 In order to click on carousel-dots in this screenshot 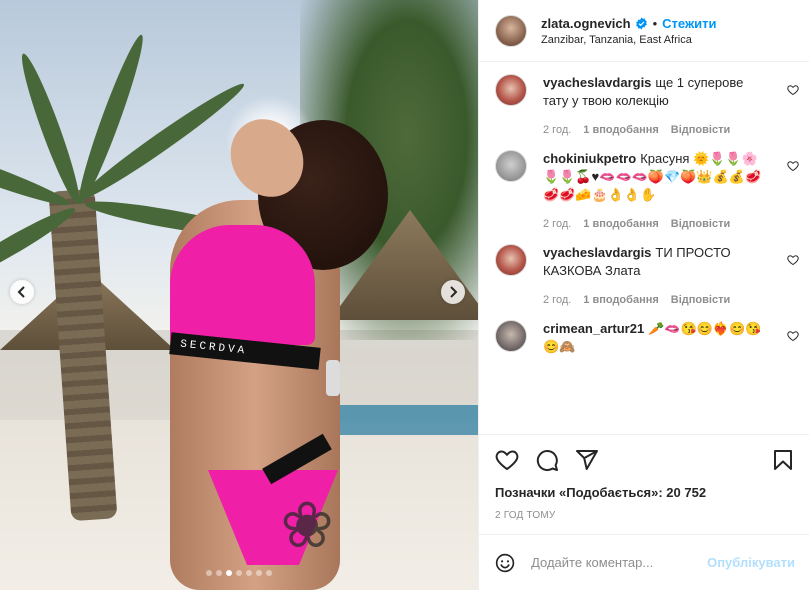, I will do `click(239, 573)`.